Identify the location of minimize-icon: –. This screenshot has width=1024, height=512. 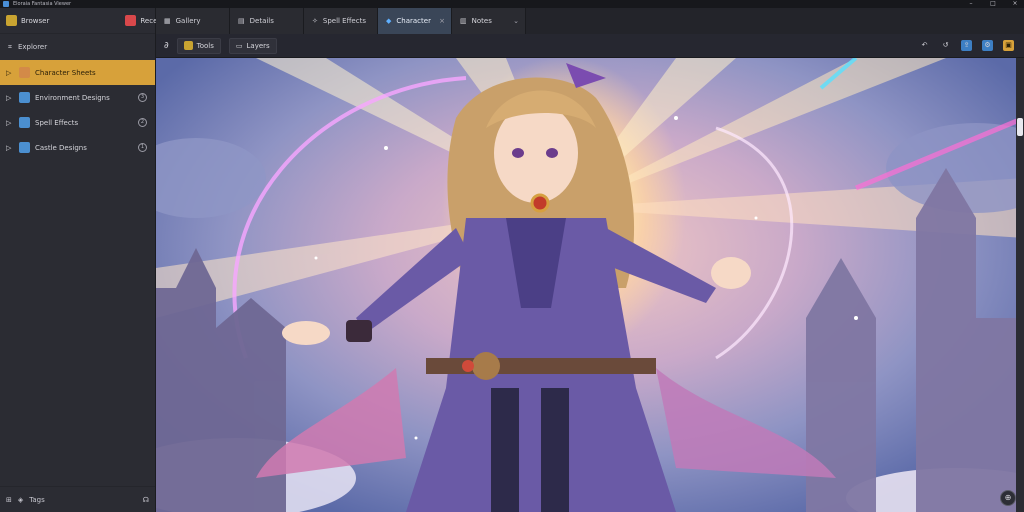
(971, 4).